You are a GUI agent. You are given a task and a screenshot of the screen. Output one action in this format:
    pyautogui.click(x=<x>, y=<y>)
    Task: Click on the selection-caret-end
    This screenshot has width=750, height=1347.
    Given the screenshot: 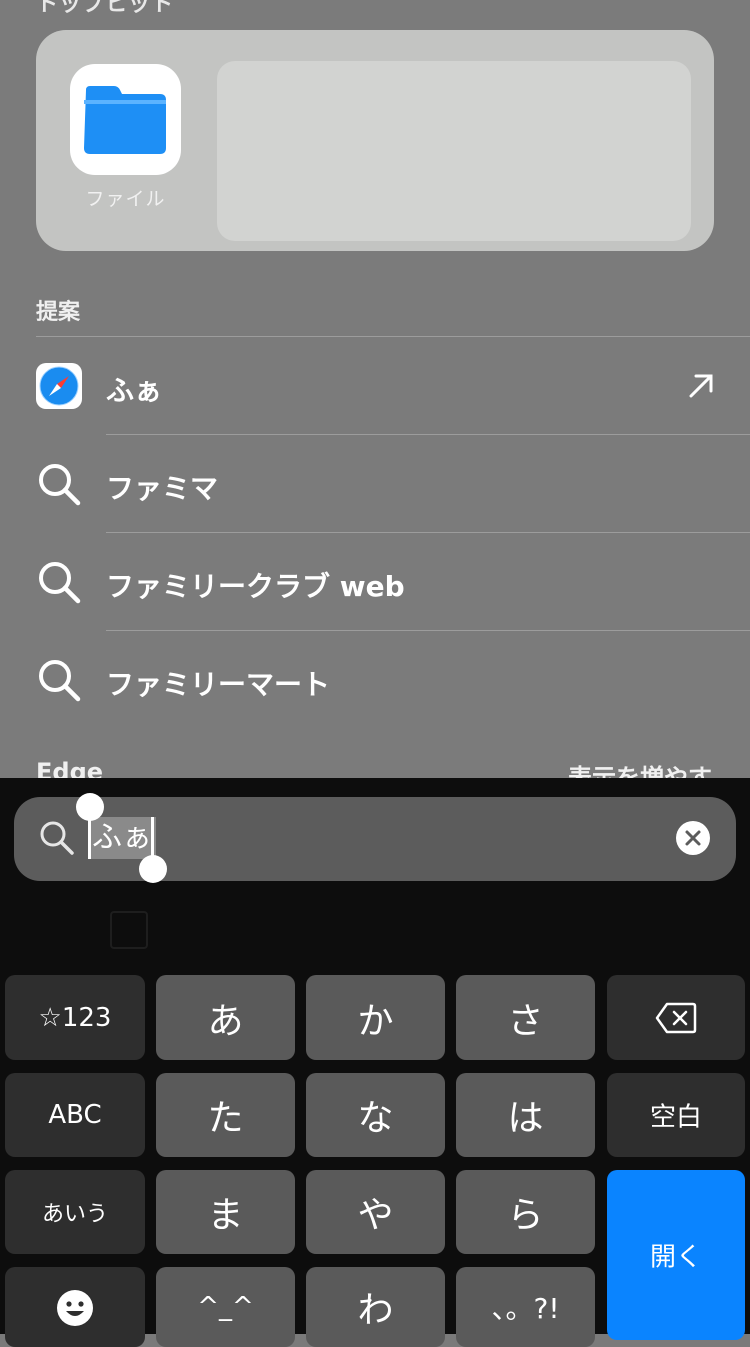 What is the action you would take?
    pyautogui.click(x=152, y=838)
    